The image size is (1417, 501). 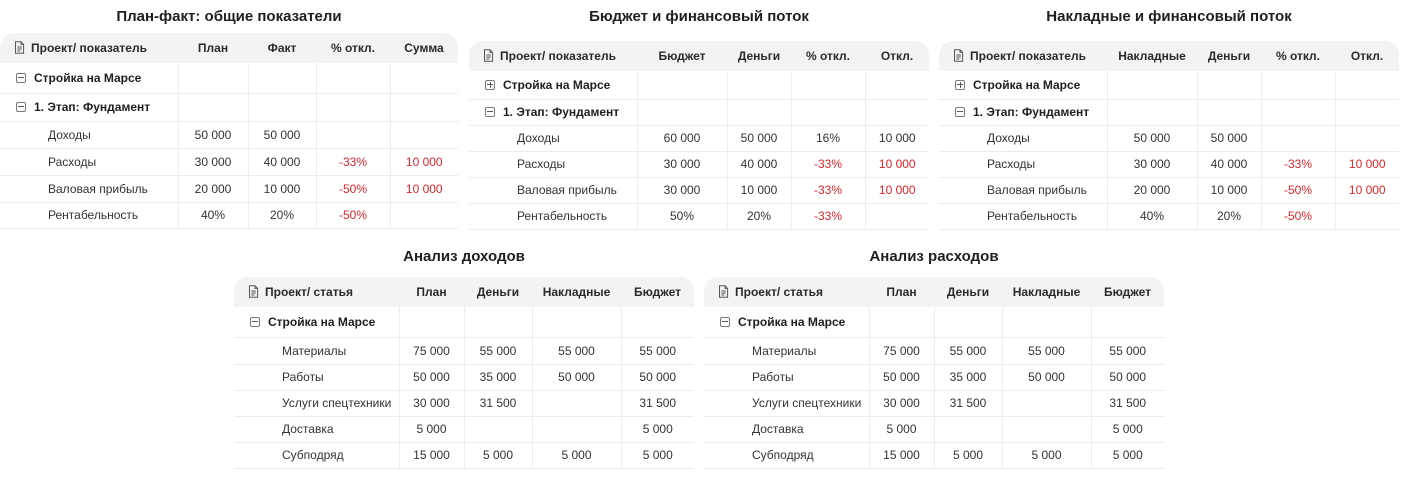 What do you see at coordinates (424, 48) in the screenshot?
I see `column-header-label: Сумма` at bounding box center [424, 48].